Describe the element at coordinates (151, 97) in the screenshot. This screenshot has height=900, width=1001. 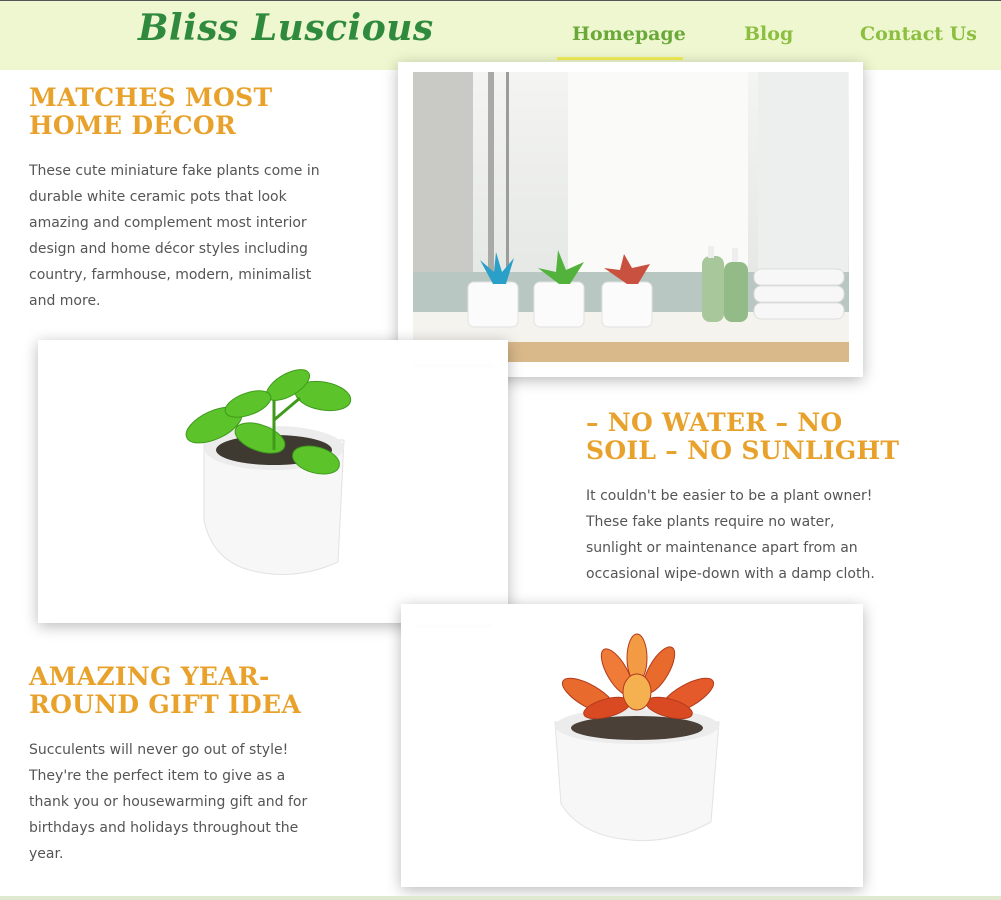
I see `heading-line: MATCHES MOST` at that location.